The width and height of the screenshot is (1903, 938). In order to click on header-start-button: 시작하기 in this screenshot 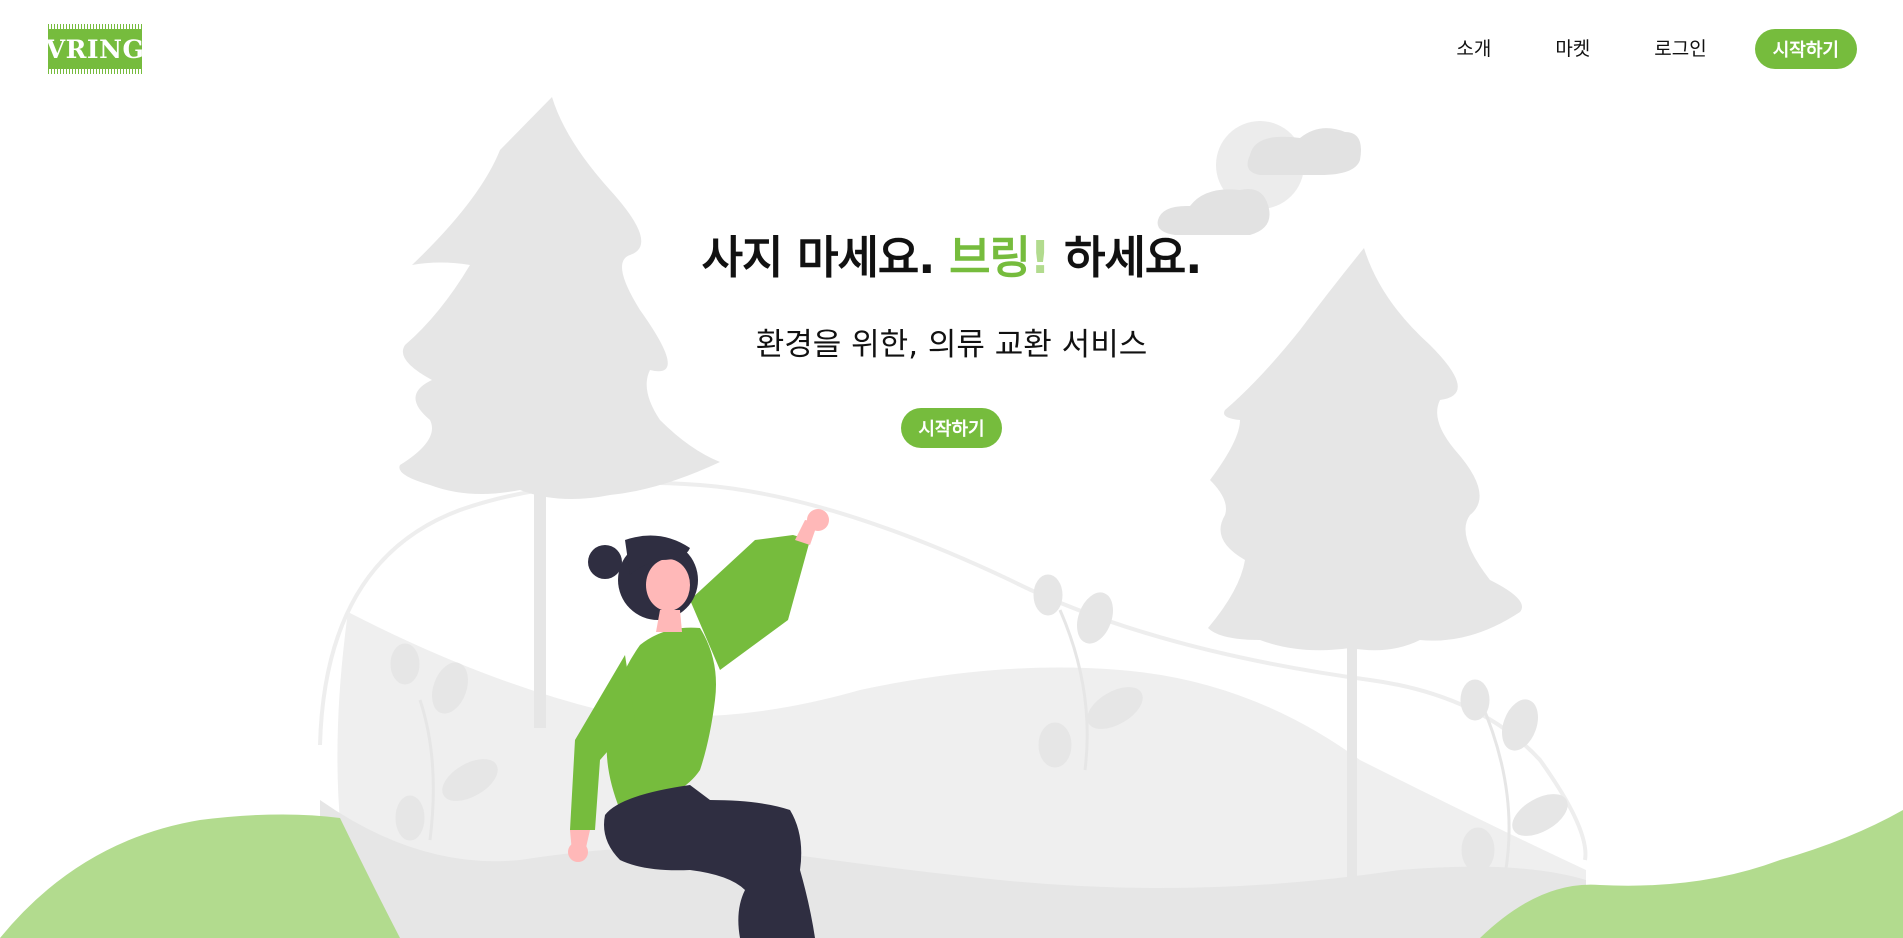, I will do `click(1805, 49)`.